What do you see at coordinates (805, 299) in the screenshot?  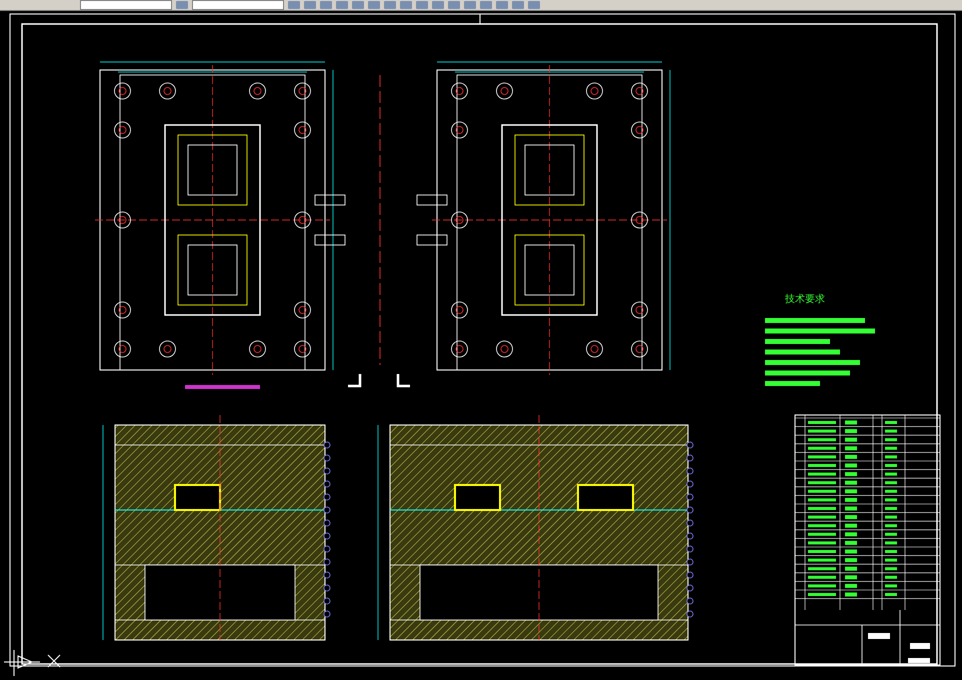 I see `technical-requirements-title: 技术要求` at bounding box center [805, 299].